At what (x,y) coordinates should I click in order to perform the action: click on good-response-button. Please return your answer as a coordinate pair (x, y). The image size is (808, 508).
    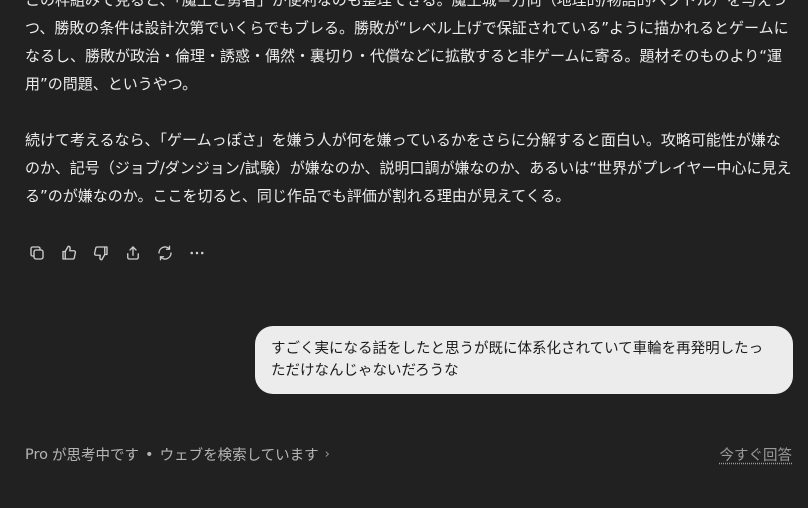
    Looking at the image, I should click on (69, 253).